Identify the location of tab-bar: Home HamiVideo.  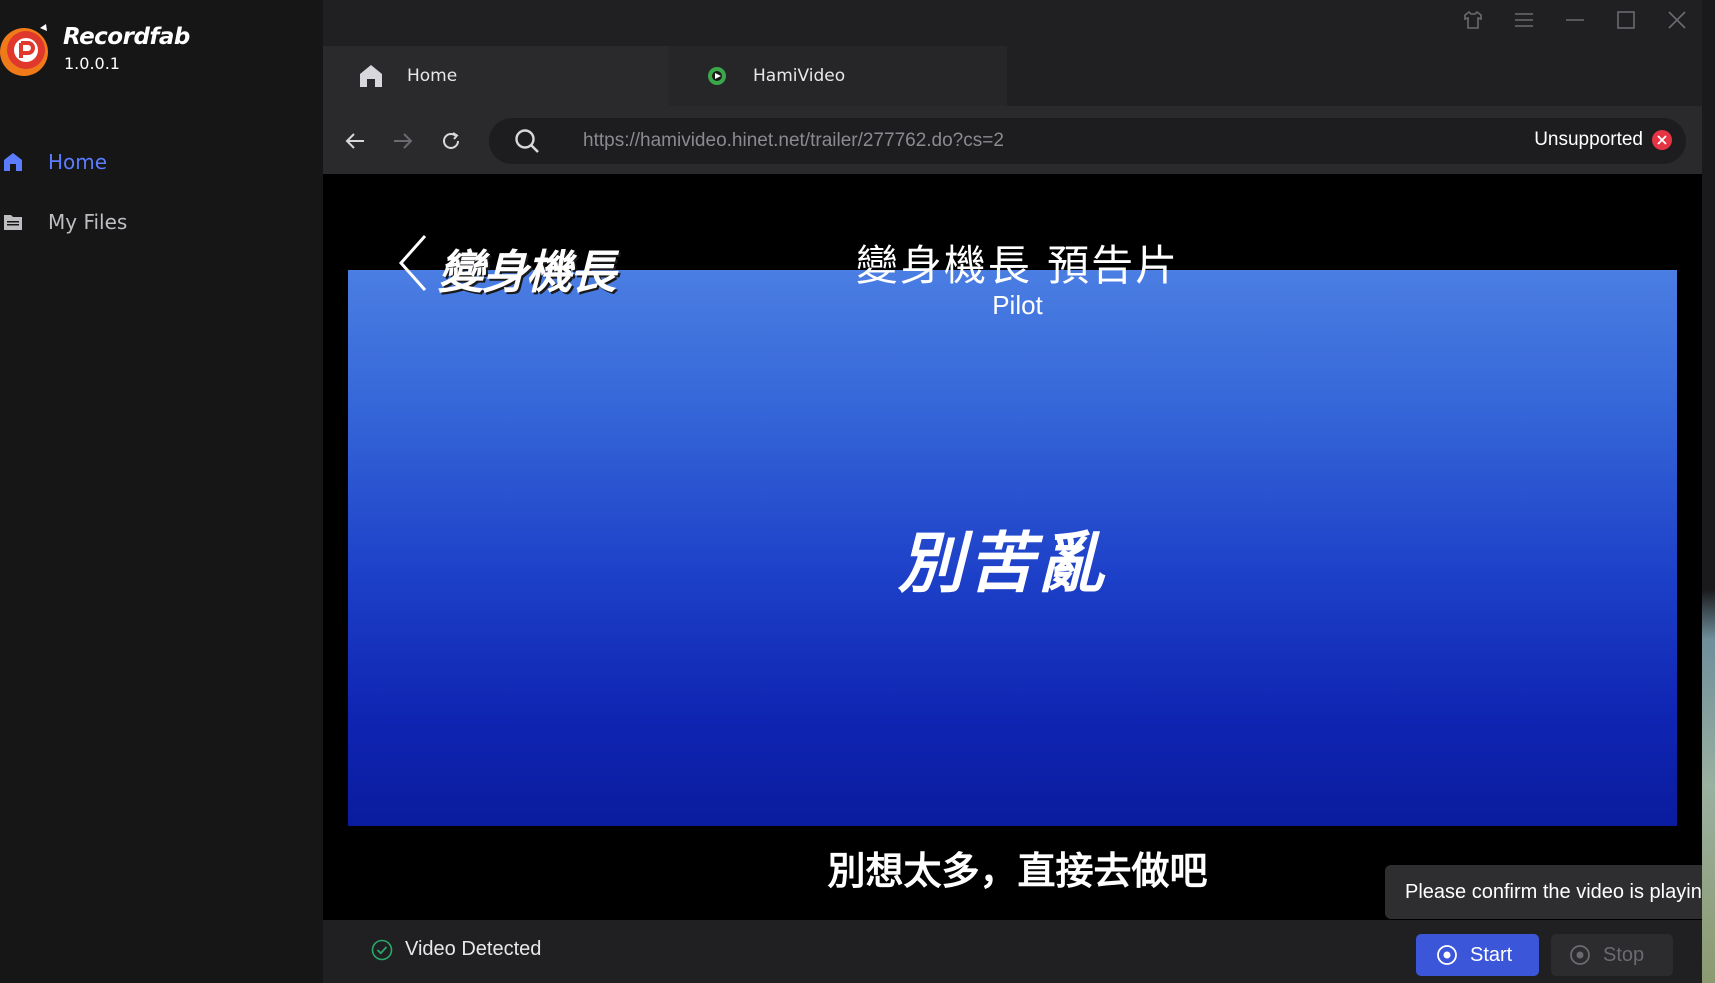
(673, 76).